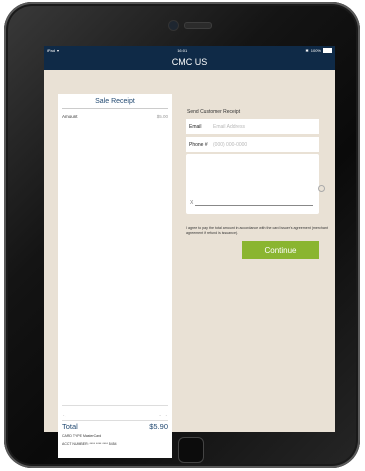  Describe the element at coordinates (195, 126) in the screenshot. I see `email-label: Email` at that location.